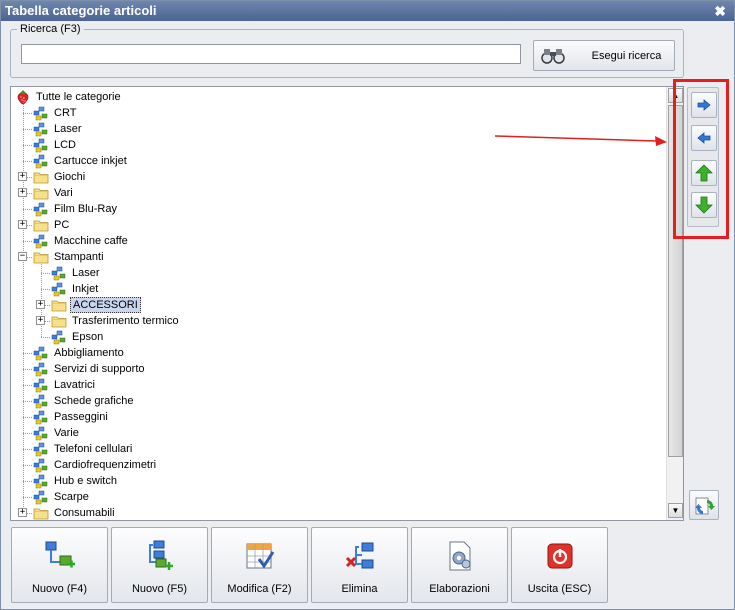 The height and width of the screenshot is (610, 735). What do you see at coordinates (580, 140) in the screenshot?
I see `annotation-arrow` at bounding box center [580, 140].